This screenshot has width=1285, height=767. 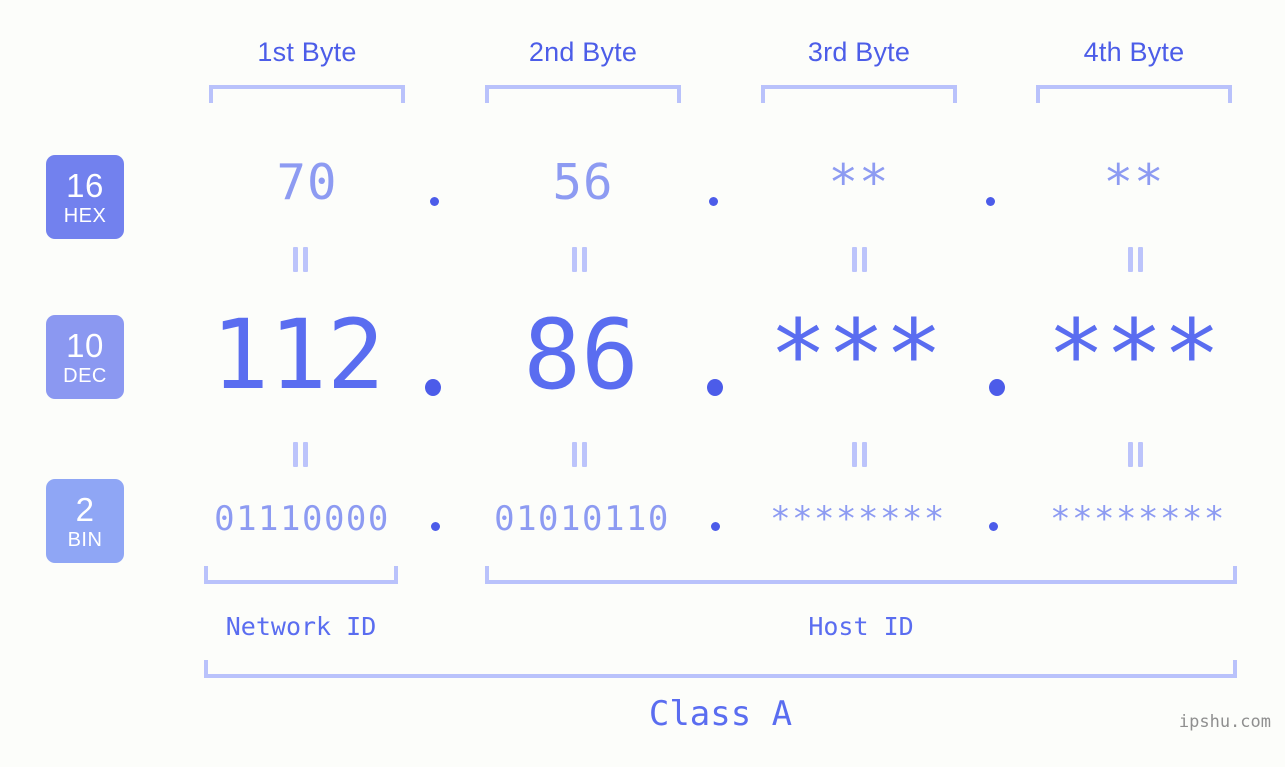 I want to click on class-bracket, so click(x=720, y=669).